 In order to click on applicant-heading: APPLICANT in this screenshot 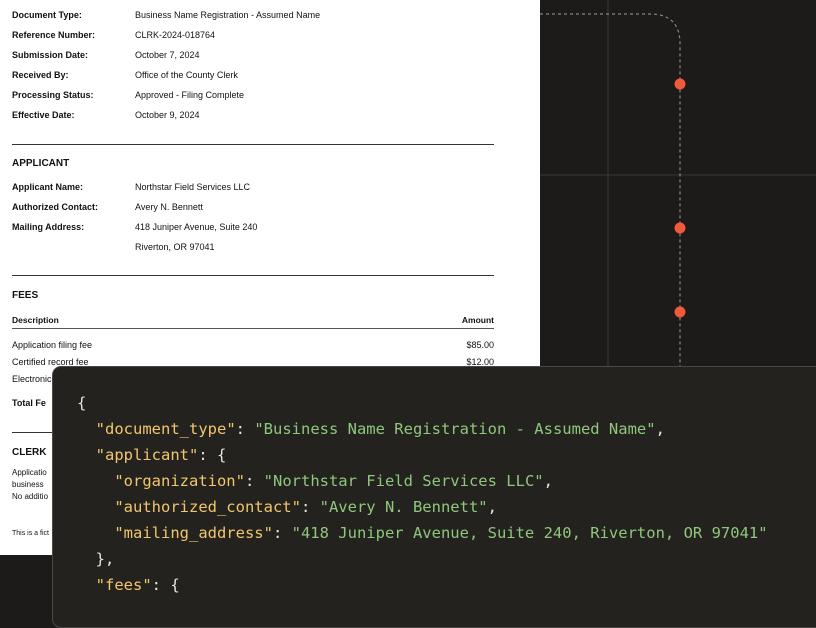, I will do `click(41, 163)`.